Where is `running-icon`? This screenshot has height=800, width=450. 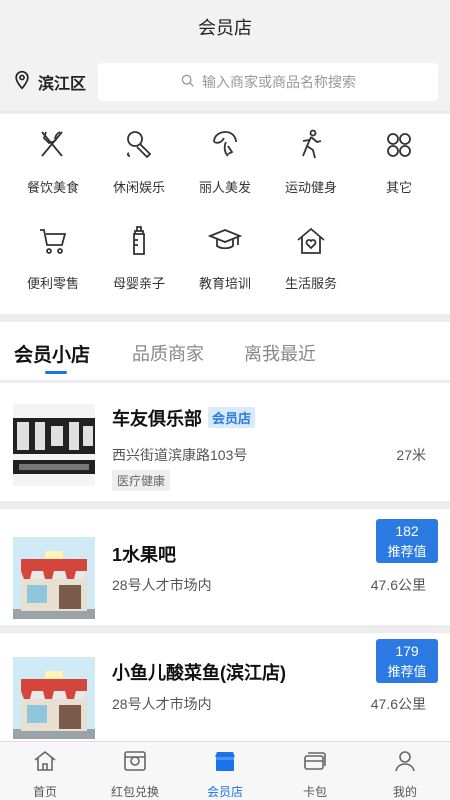 running-icon is located at coordinates (311, 140).